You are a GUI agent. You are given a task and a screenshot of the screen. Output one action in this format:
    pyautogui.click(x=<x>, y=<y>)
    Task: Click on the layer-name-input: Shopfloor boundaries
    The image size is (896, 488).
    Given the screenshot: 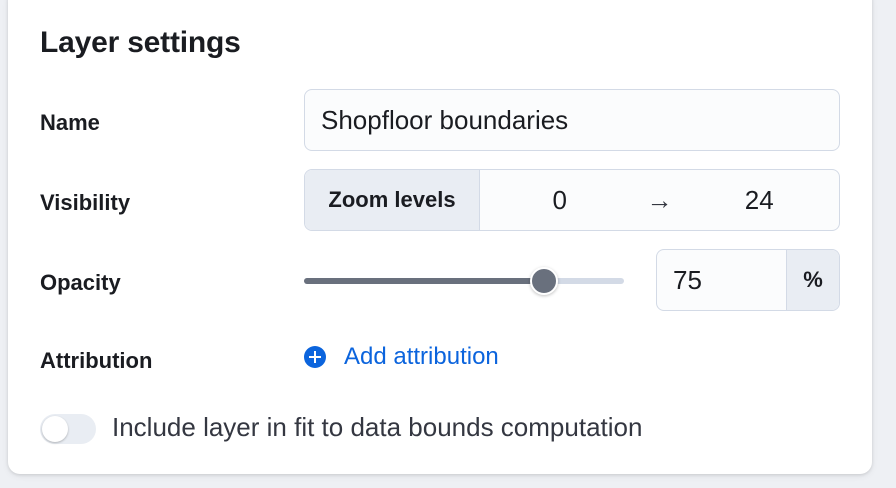 What is the action you would take?
    pyautogui.click(x=572, y=120)
    